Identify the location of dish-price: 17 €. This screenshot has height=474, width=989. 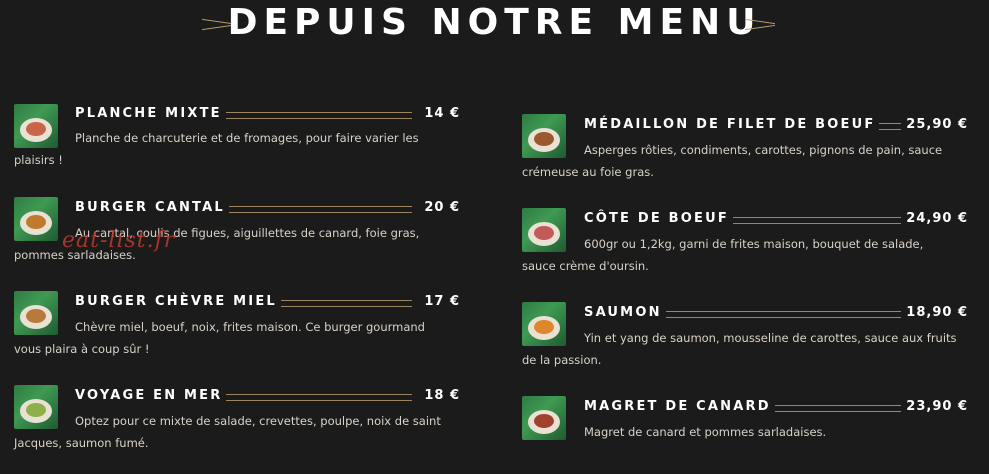
(442, 301).